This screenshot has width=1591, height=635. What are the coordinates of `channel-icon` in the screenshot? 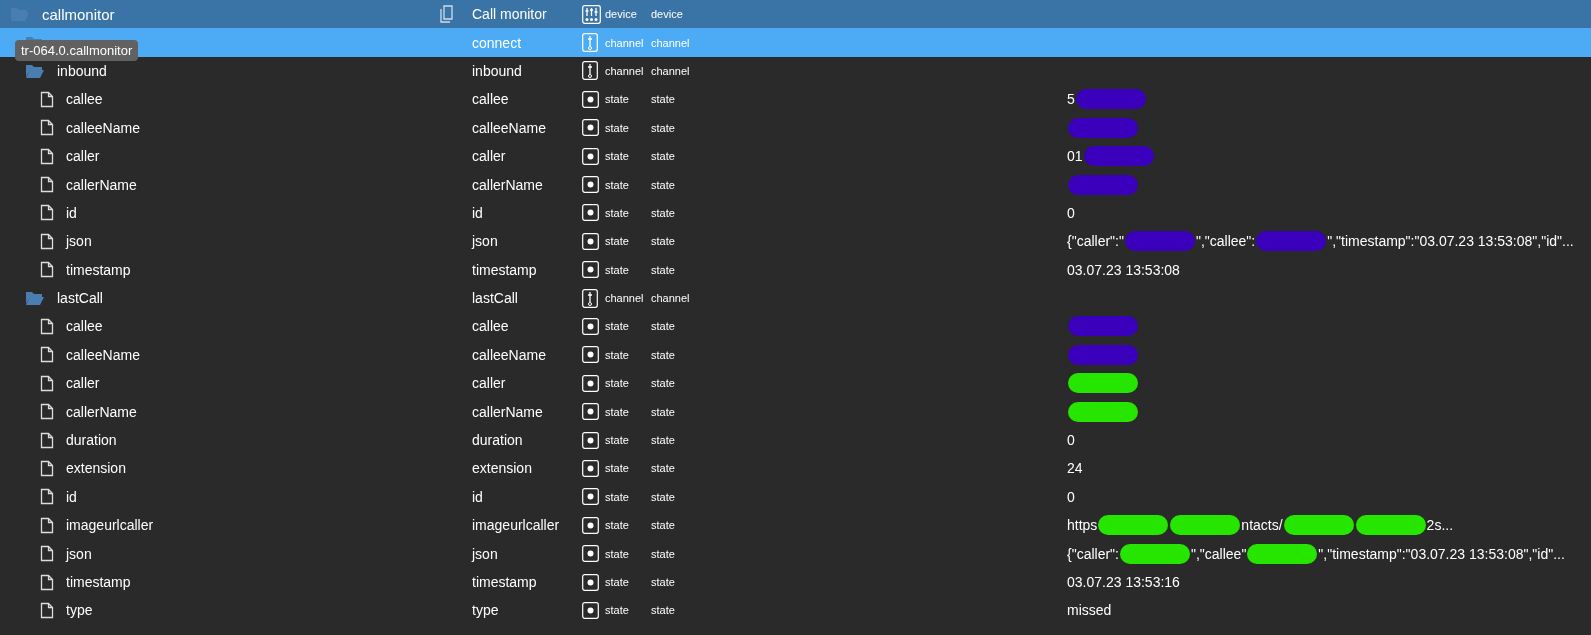 It's located at (590, 43).